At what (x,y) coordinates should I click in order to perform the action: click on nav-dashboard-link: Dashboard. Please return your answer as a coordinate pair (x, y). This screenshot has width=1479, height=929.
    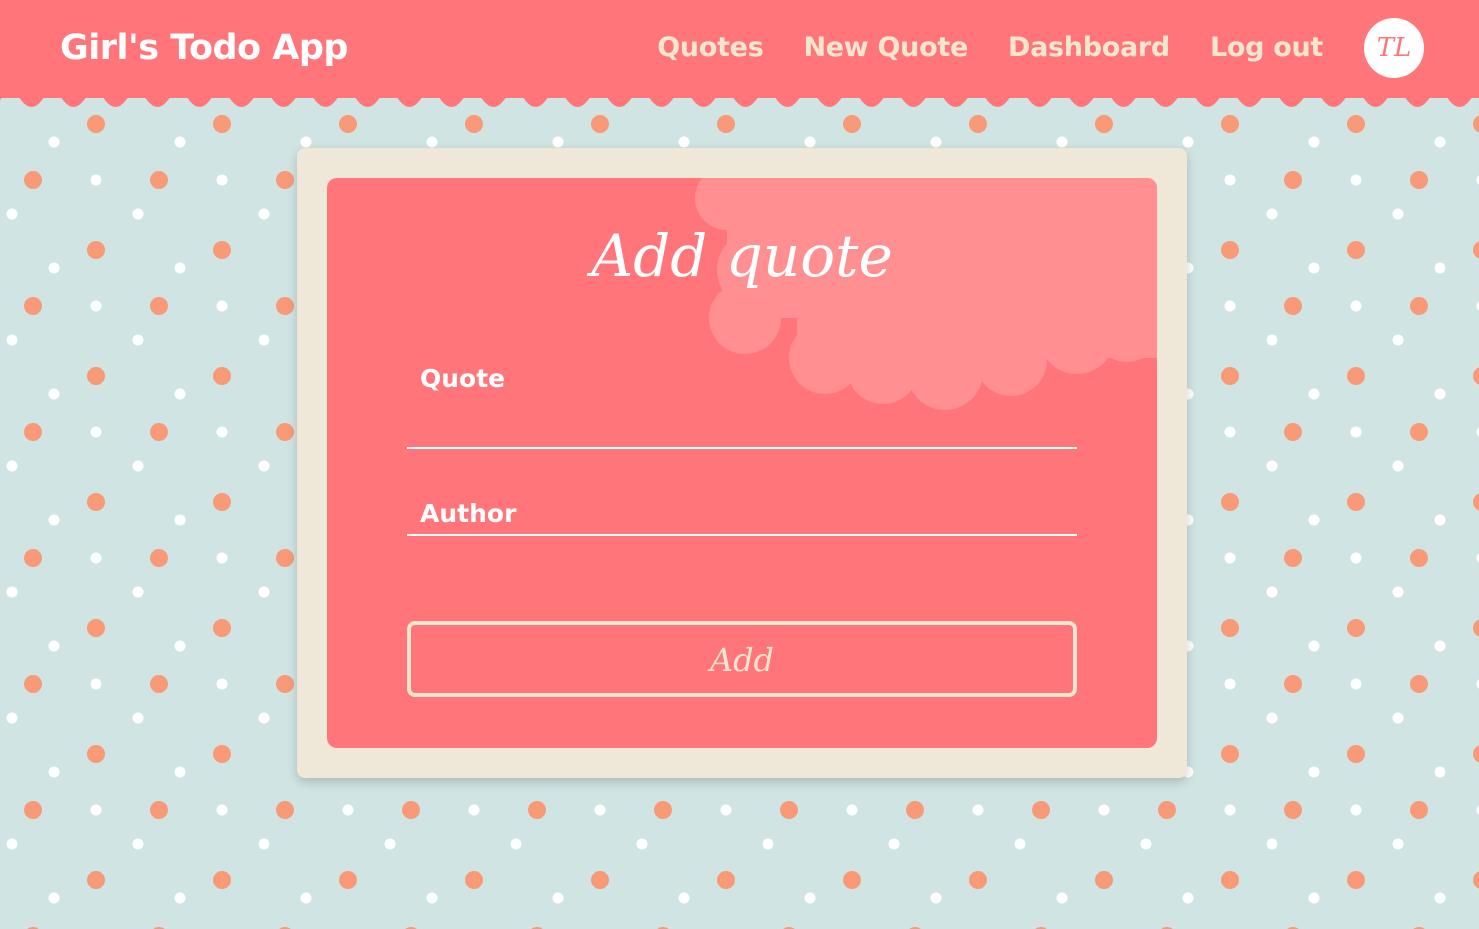
    Looking at the image, I should click on (1089, 48).